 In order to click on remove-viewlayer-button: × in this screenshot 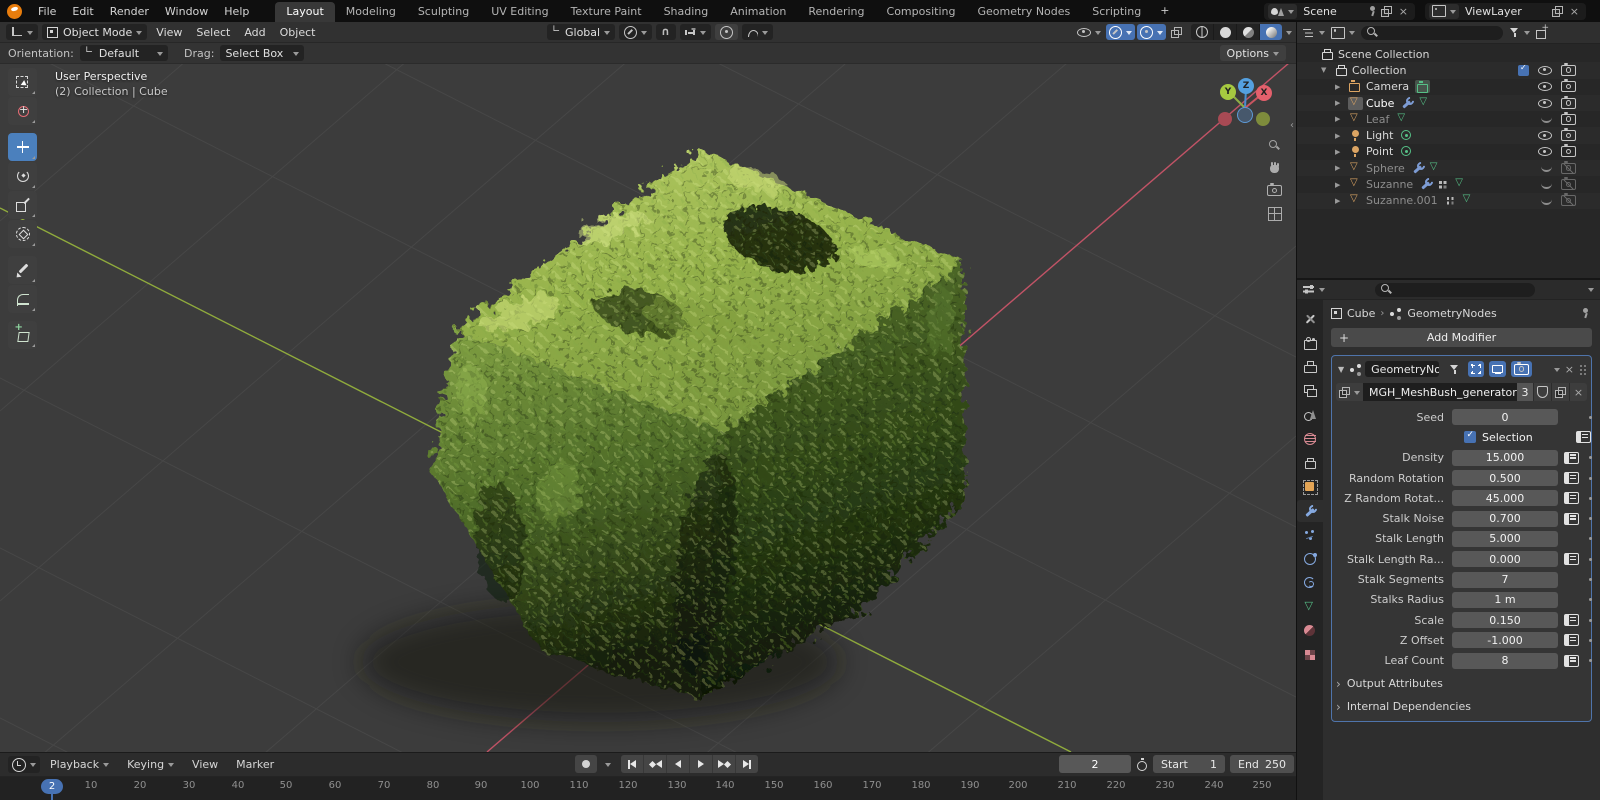, I will do `click(1574, 11)`.